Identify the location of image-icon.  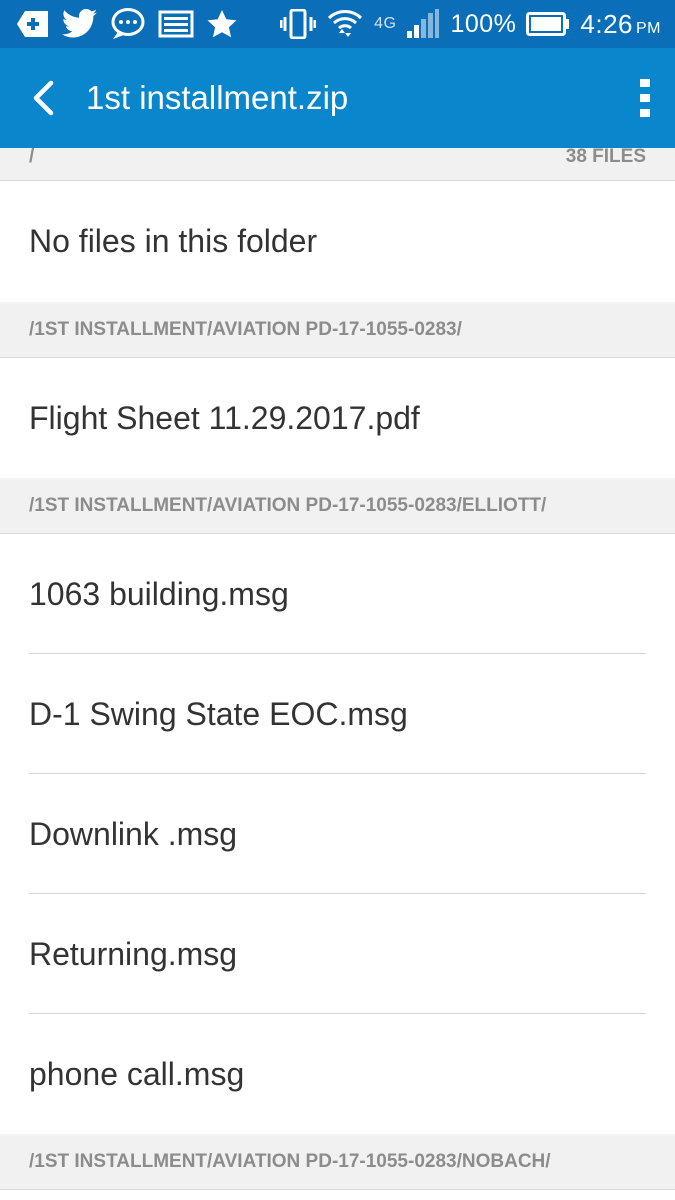
(176, 24).